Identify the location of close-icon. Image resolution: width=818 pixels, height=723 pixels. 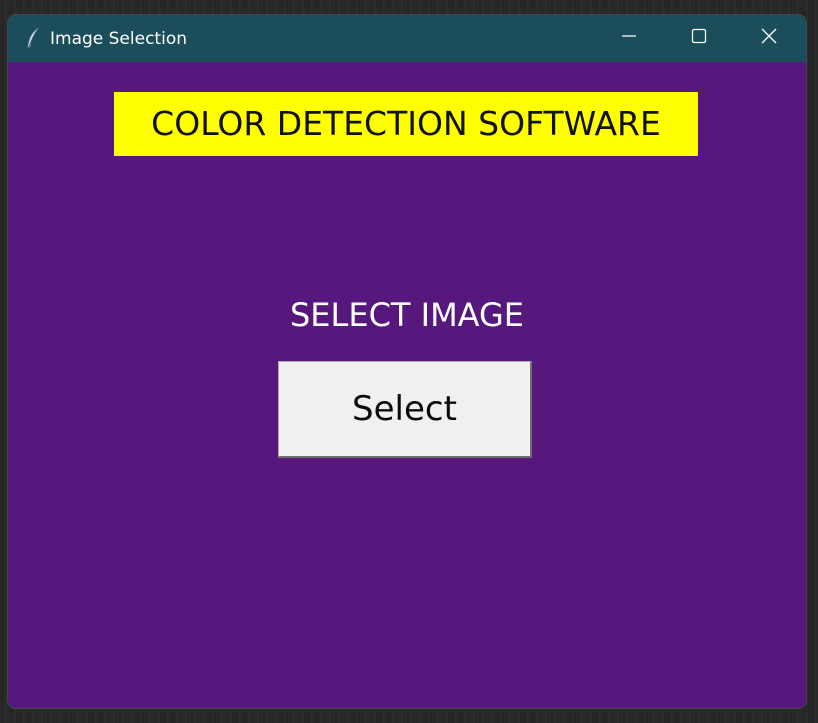
(769, 38).